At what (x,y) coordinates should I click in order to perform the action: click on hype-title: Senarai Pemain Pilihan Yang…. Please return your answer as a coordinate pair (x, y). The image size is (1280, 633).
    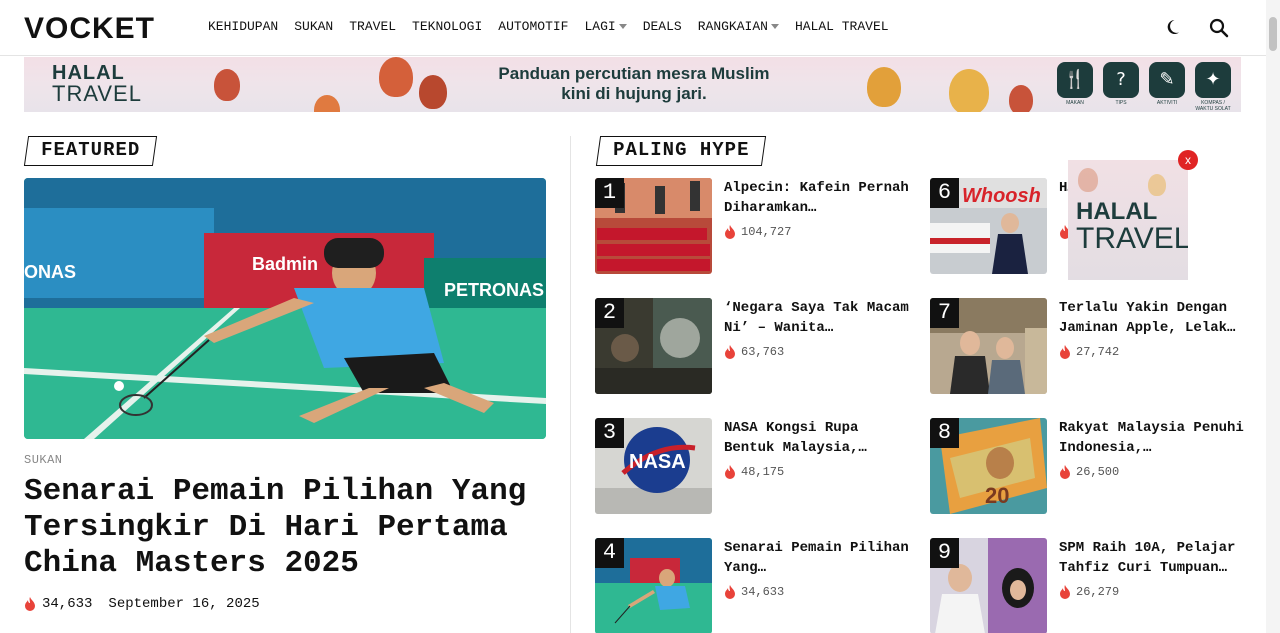
    Looking at the image, I should click on (819, 558).